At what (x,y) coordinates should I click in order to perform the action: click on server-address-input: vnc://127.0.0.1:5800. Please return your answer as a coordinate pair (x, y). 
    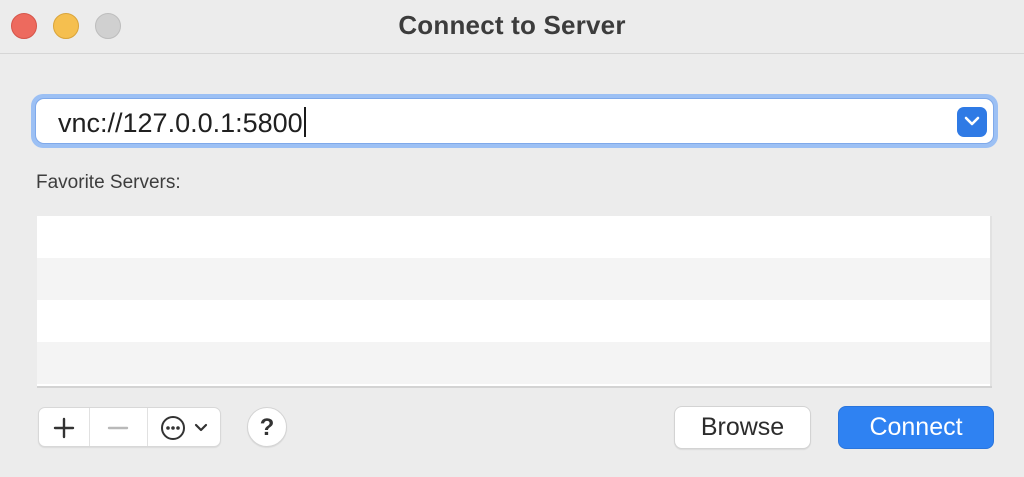
    Looking at the image, I should click on (182, 123).